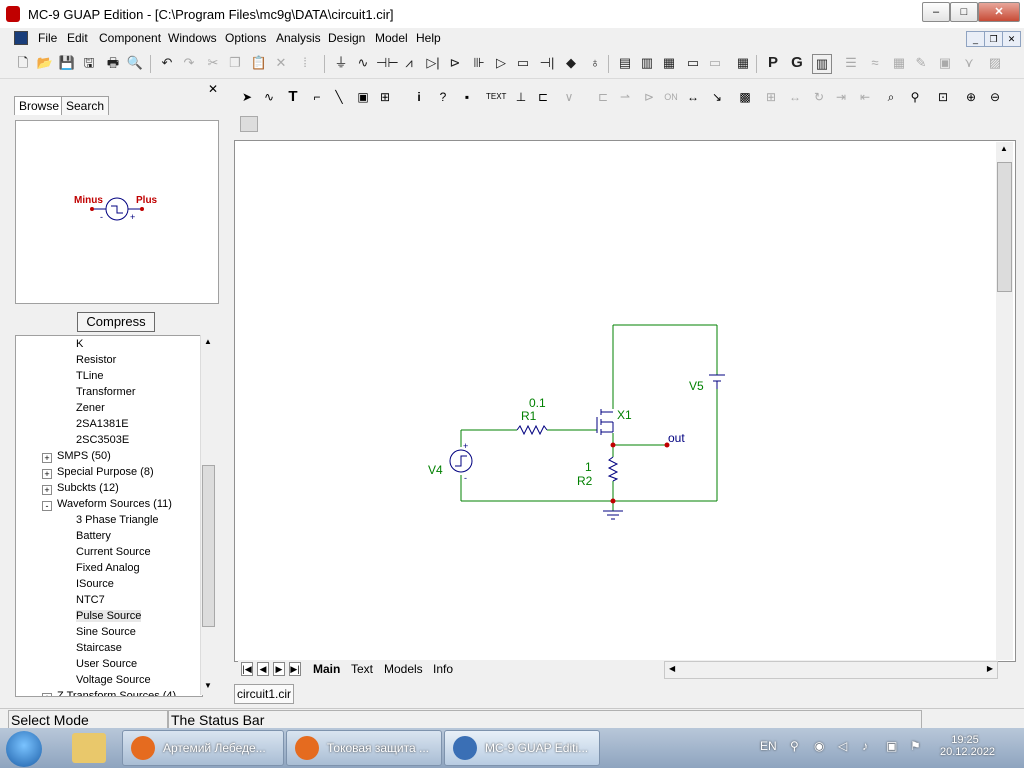 This screenshot has width=1024, height=768. I want to click on select-mode-icon: ➤, so click(247, 97).